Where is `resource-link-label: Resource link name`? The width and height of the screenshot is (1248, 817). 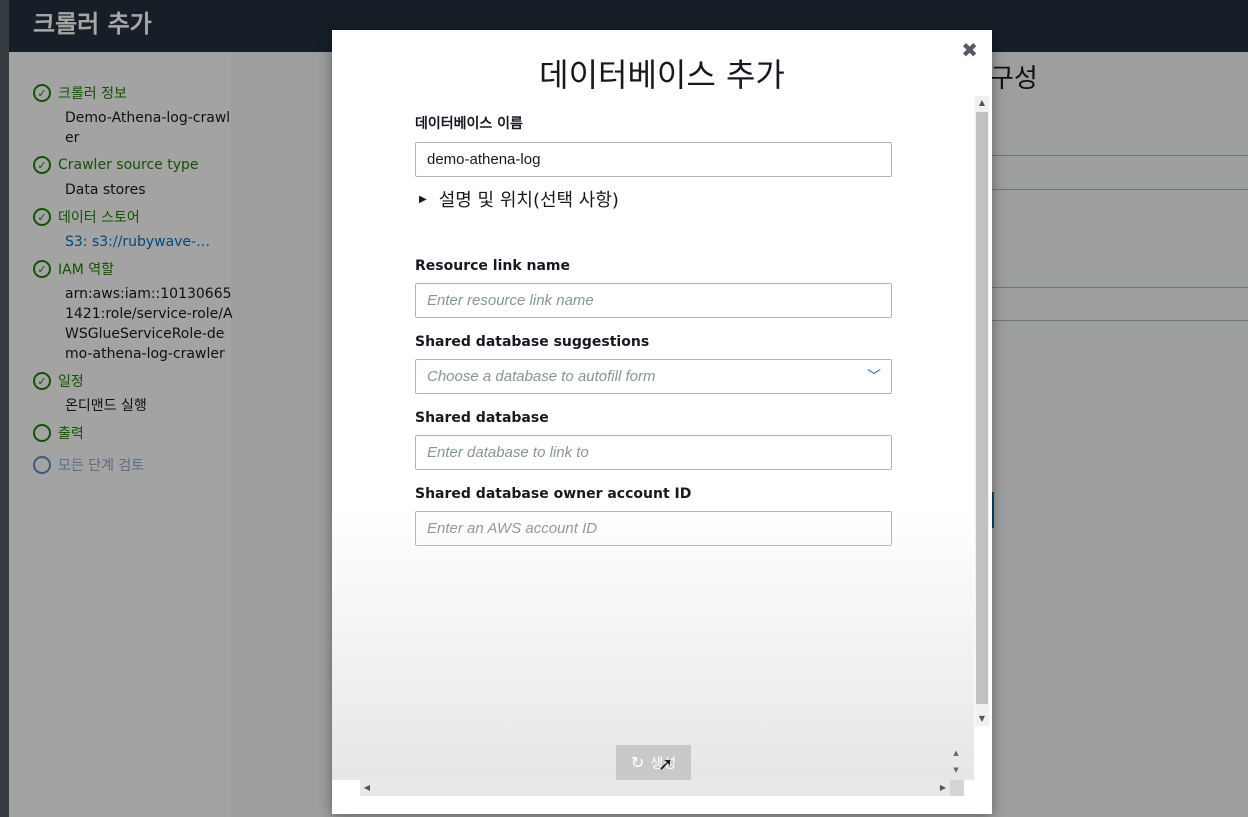
resource-link-label: Resource link name is located at coordinates (493, 266).